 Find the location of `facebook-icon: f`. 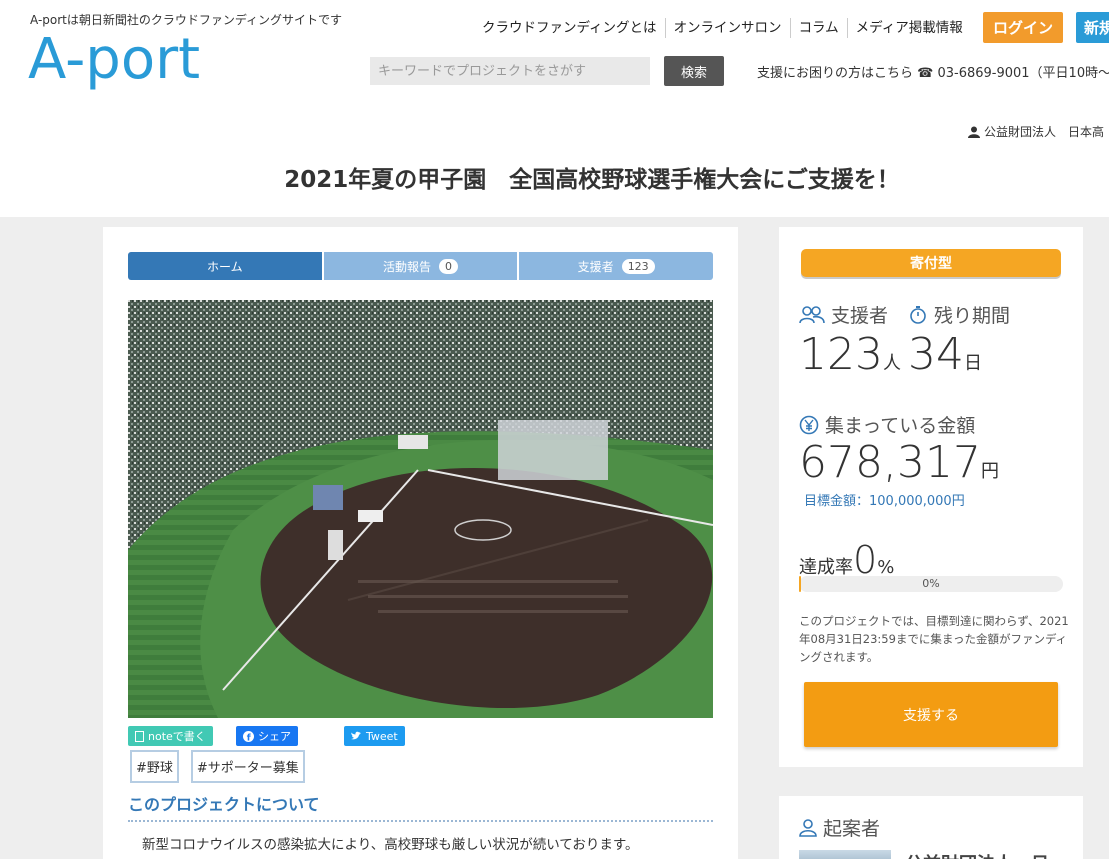

facebook-icon: f is located at coordinates (248, 736).